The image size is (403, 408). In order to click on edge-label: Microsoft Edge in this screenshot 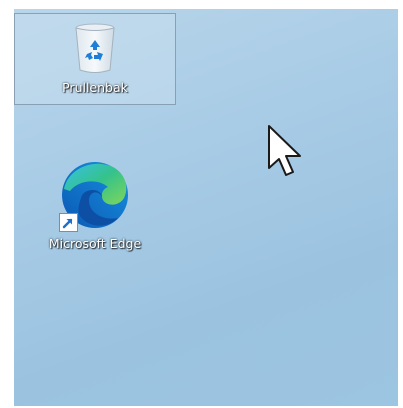, I will do `click(95, 243)`.